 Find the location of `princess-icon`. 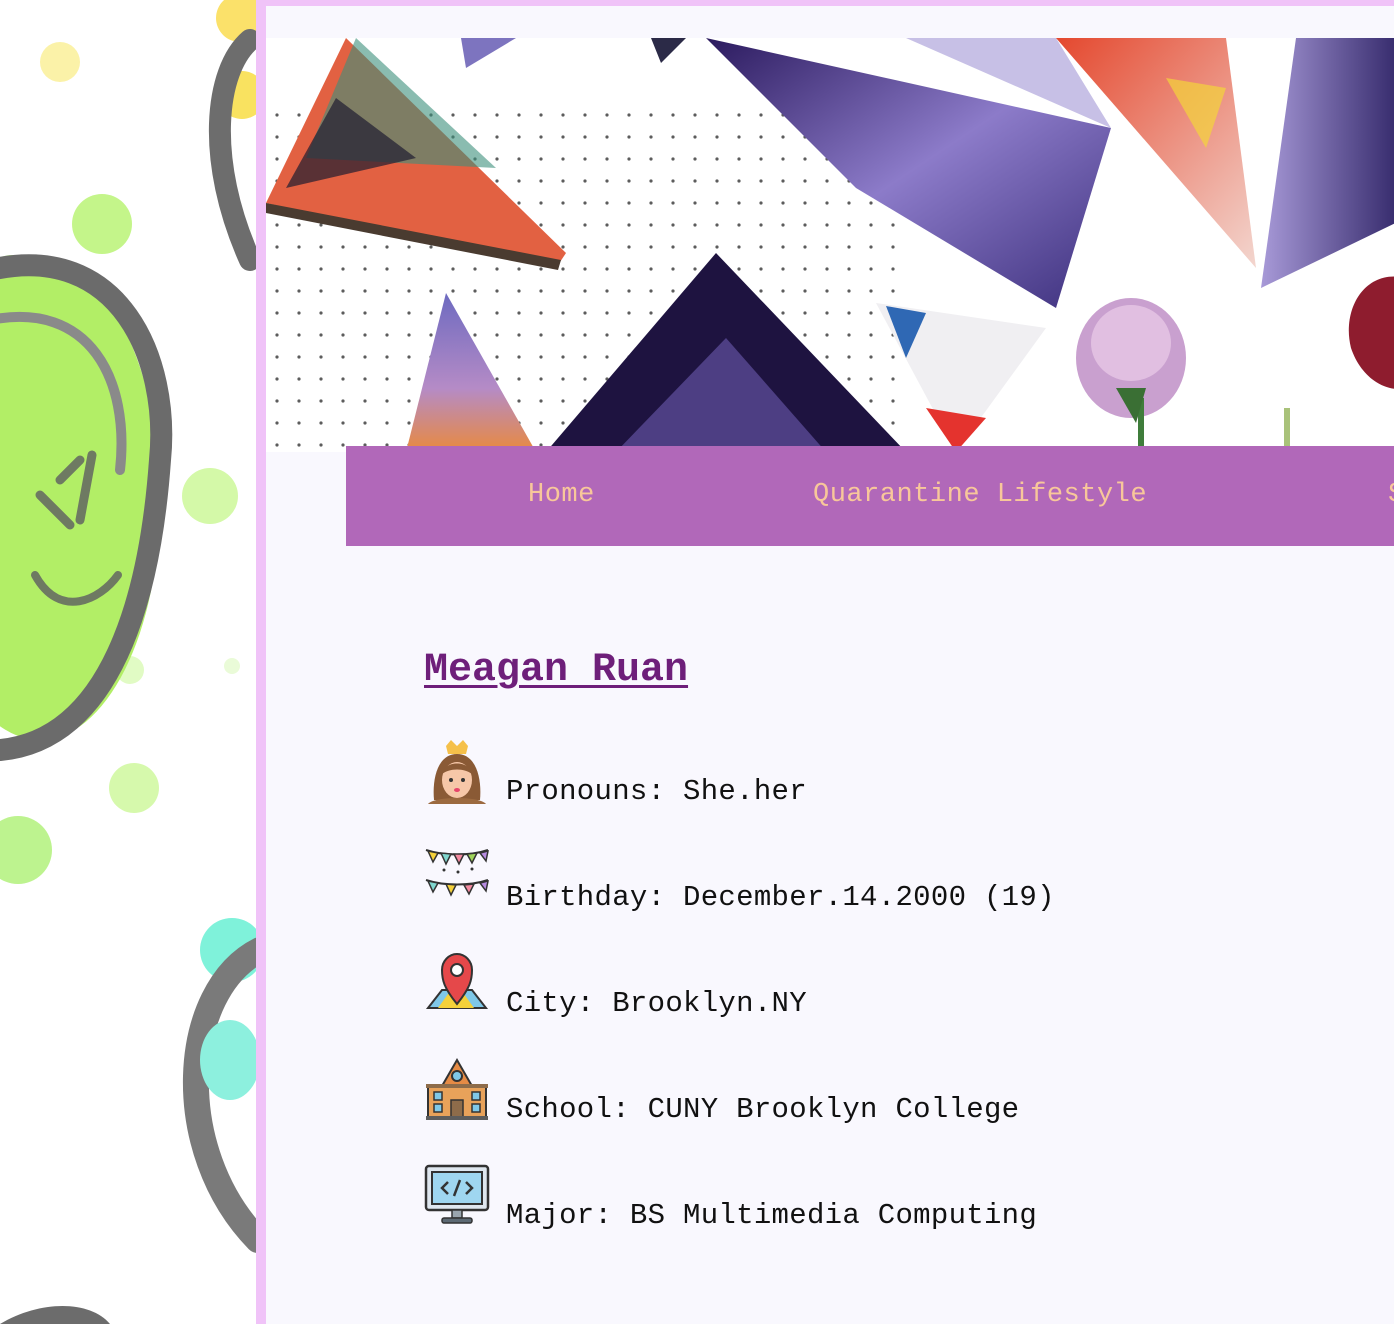

princess-icon is located at coordinates (457, 772).